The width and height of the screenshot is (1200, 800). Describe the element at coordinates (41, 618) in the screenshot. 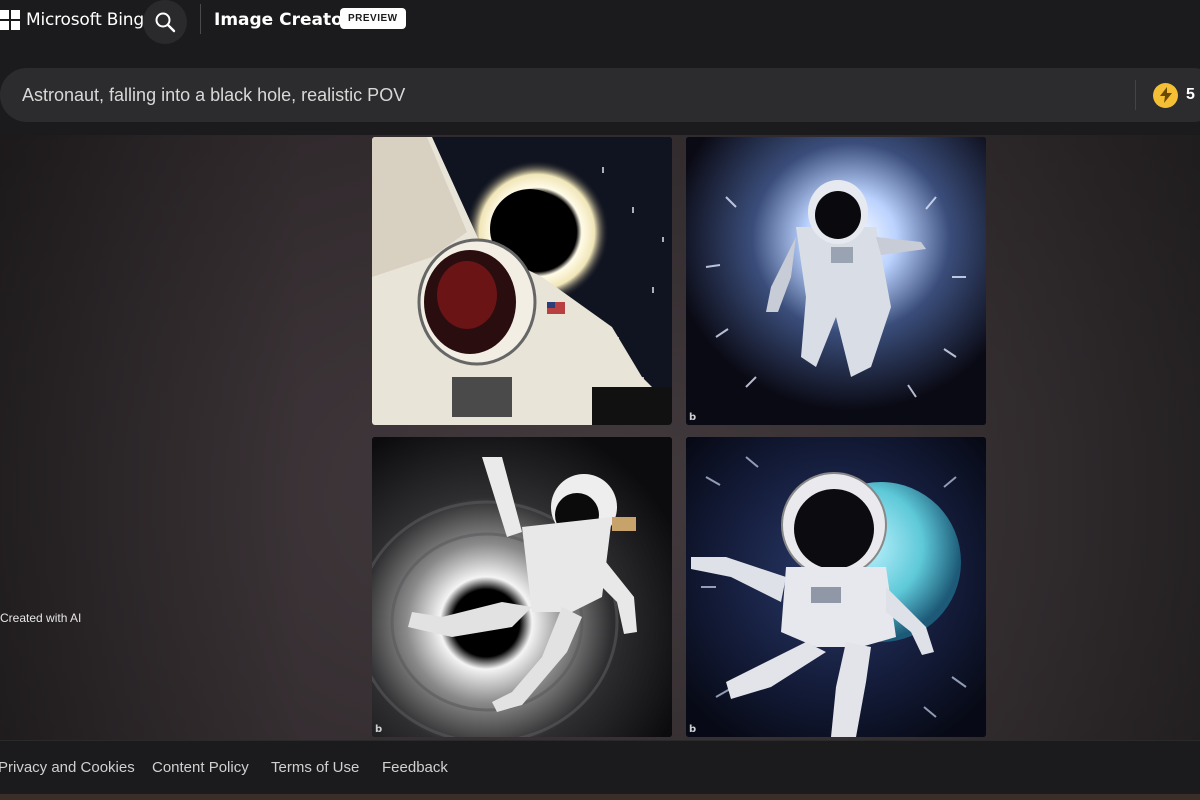

I see `created-with-ai-label: Created with AI` at that location.